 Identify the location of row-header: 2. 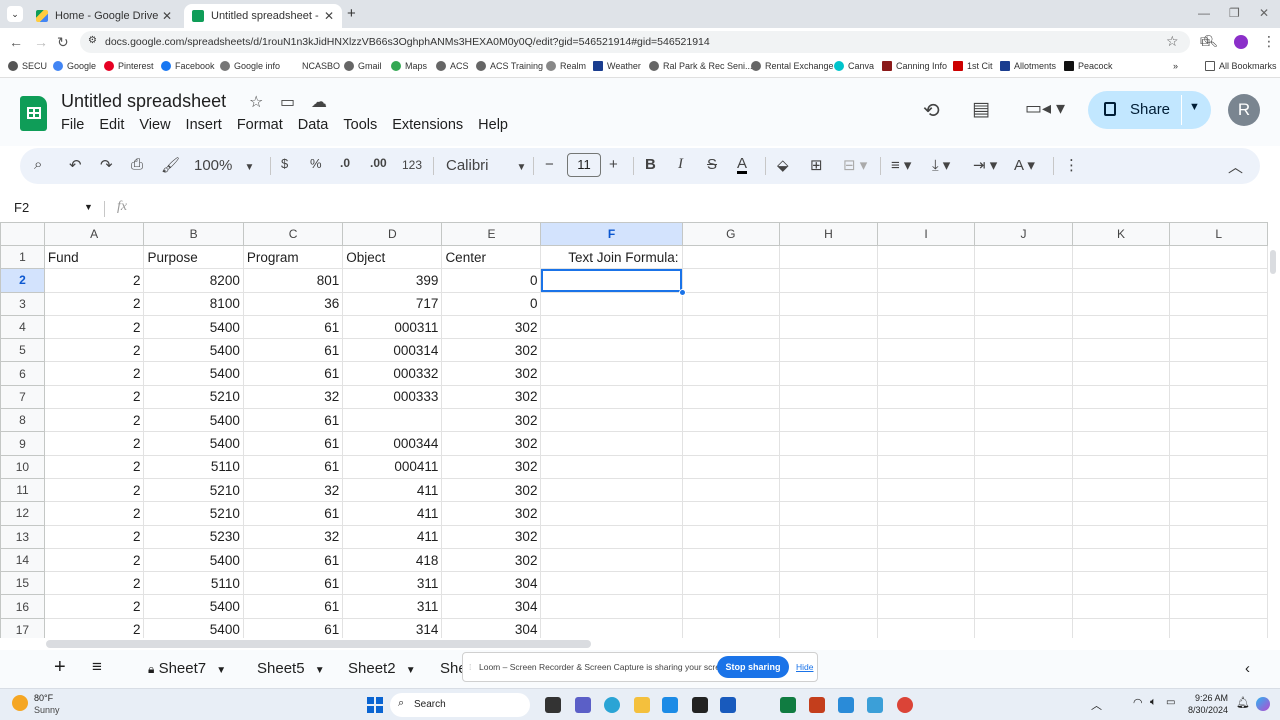
(22, 280).